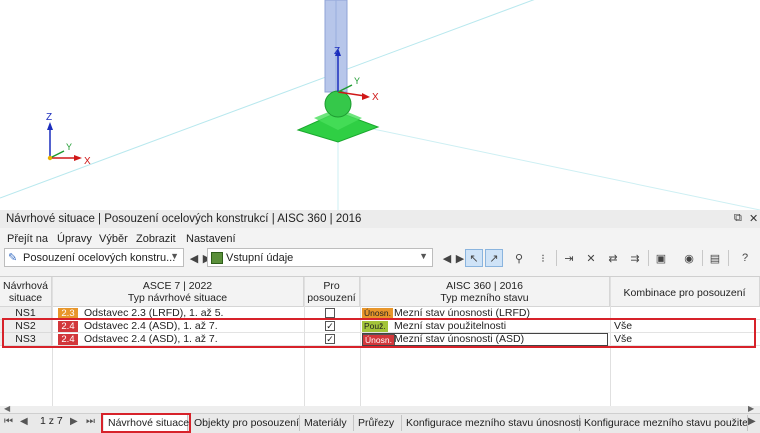 This screenshot has height=433, width=760. Describe the element at coordinates (177, 298) in the screenshot. I see `header-type-label: Typ návrhové situace` at that location.